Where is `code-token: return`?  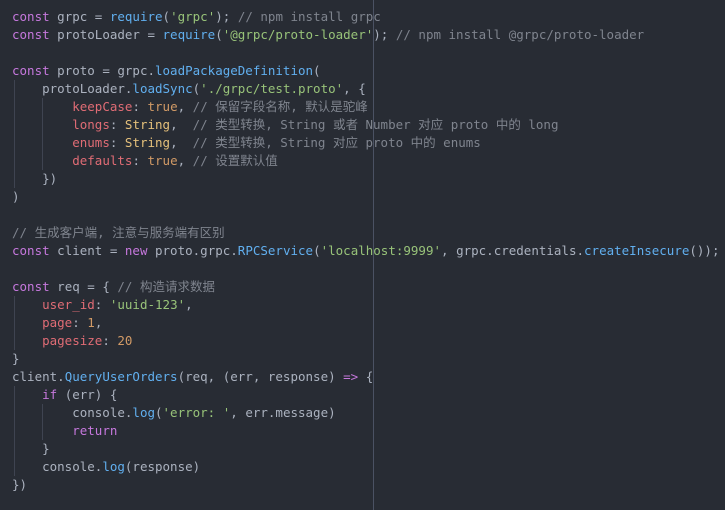 code-token: return is located at coordinates (95, 430).